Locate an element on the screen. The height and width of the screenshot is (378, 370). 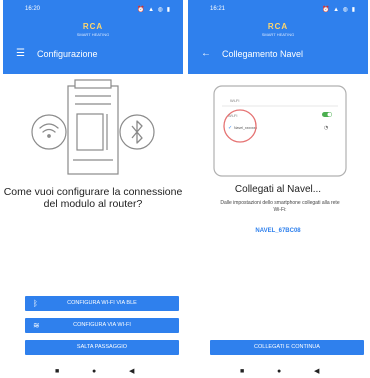
status-time: 16:20 is located at coordinates (33, 9).